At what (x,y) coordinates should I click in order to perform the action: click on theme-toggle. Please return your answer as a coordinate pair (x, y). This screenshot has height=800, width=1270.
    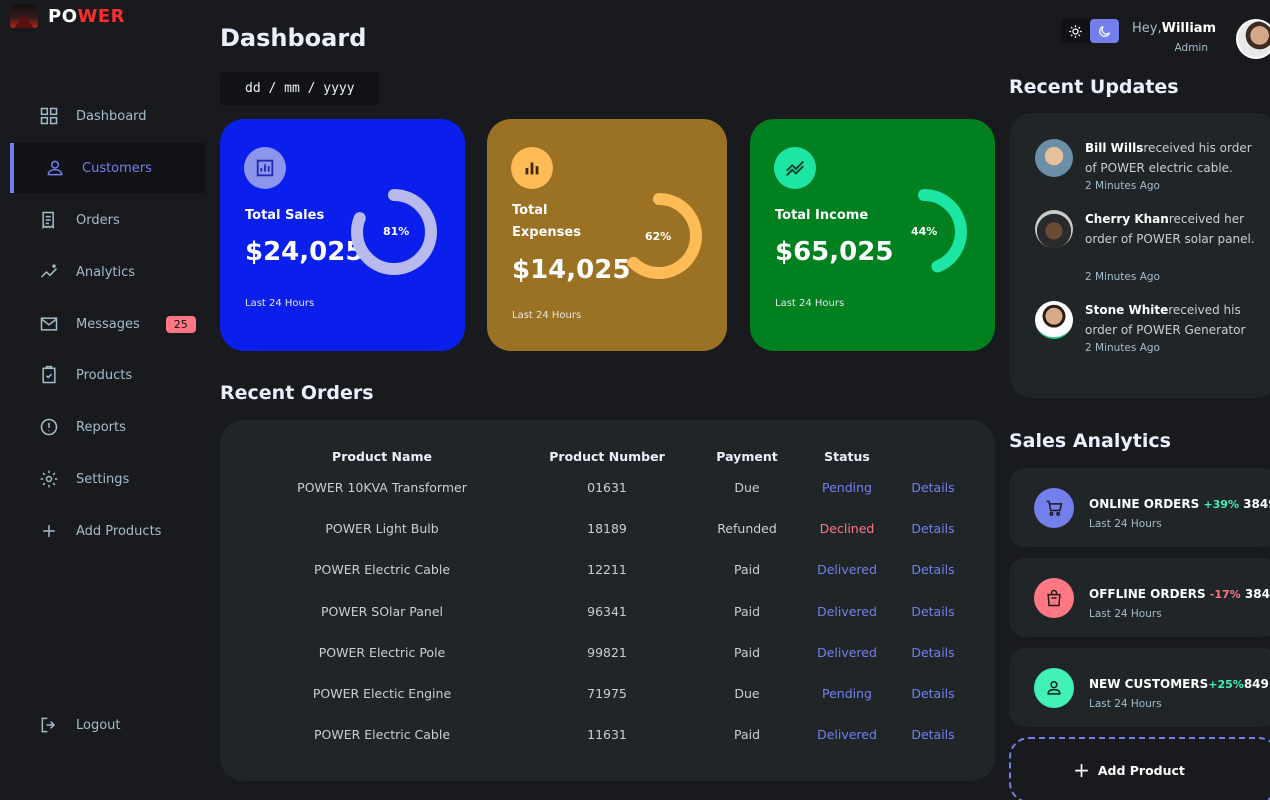
    Looking at the image, I should click on (1090, 31).